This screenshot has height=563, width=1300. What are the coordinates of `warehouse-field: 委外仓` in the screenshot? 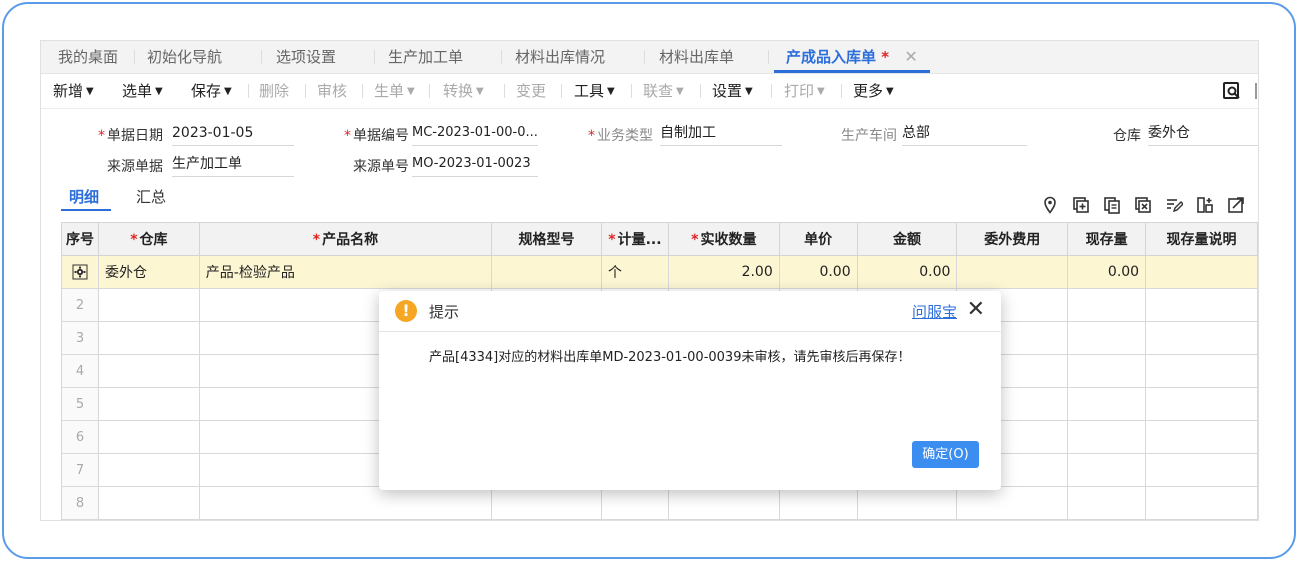 It's located at (1203, 134).